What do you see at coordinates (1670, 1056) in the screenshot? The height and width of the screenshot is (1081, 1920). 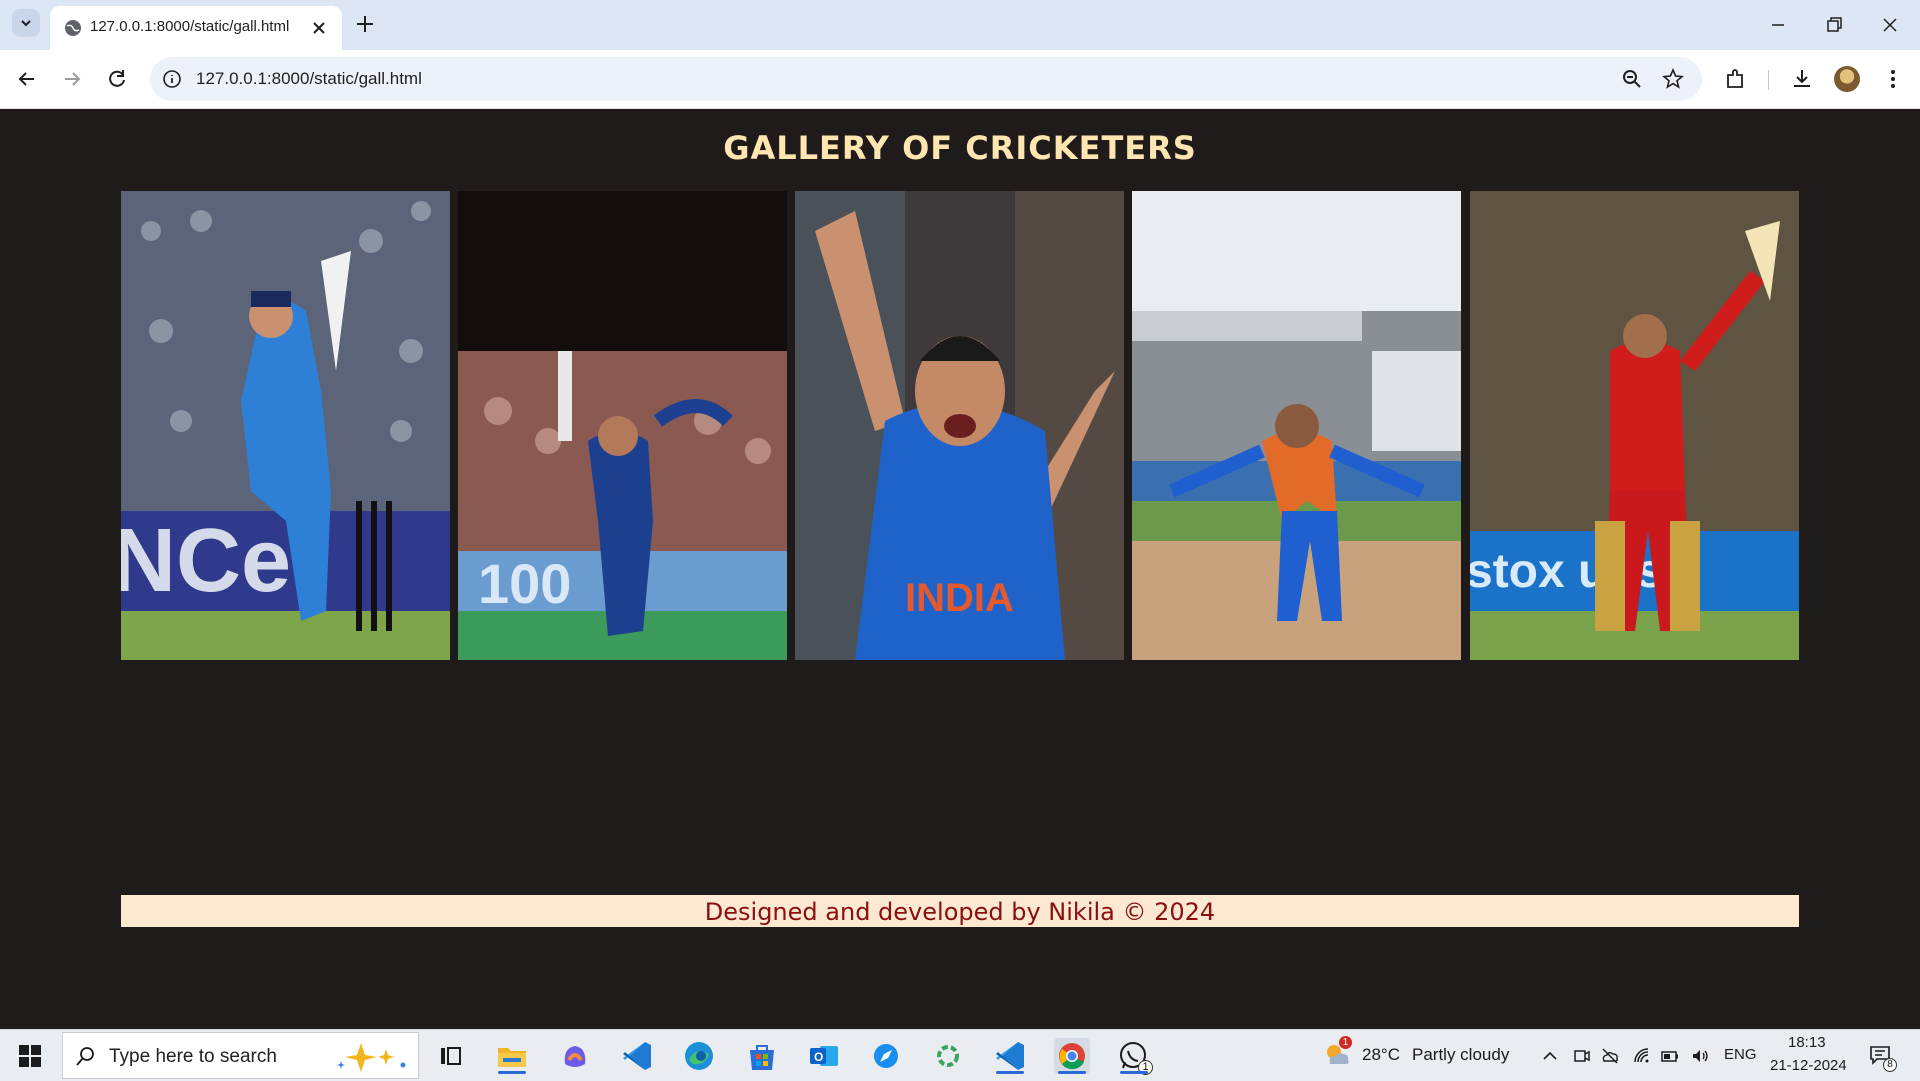 I see `battery-icon` at bounding box center [1670, 1056].